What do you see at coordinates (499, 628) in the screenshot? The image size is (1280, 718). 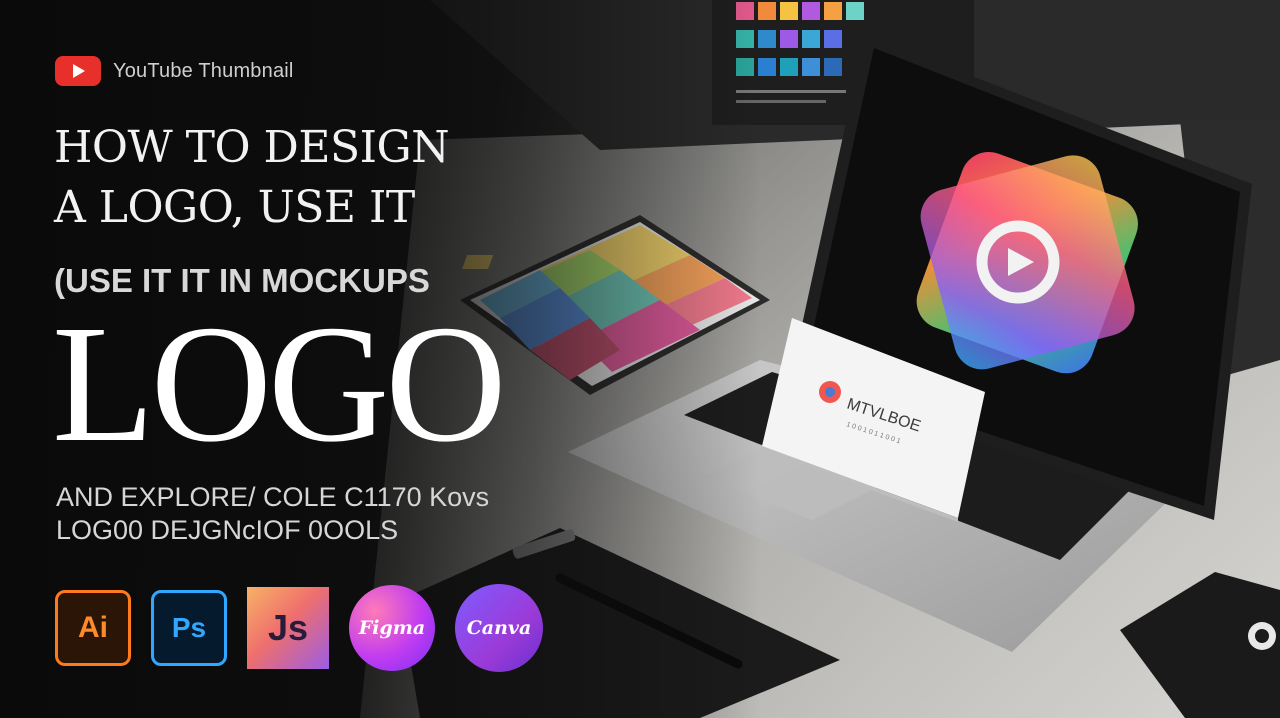 I see `canva-icon: Canva` at bounding box center [499, 628].